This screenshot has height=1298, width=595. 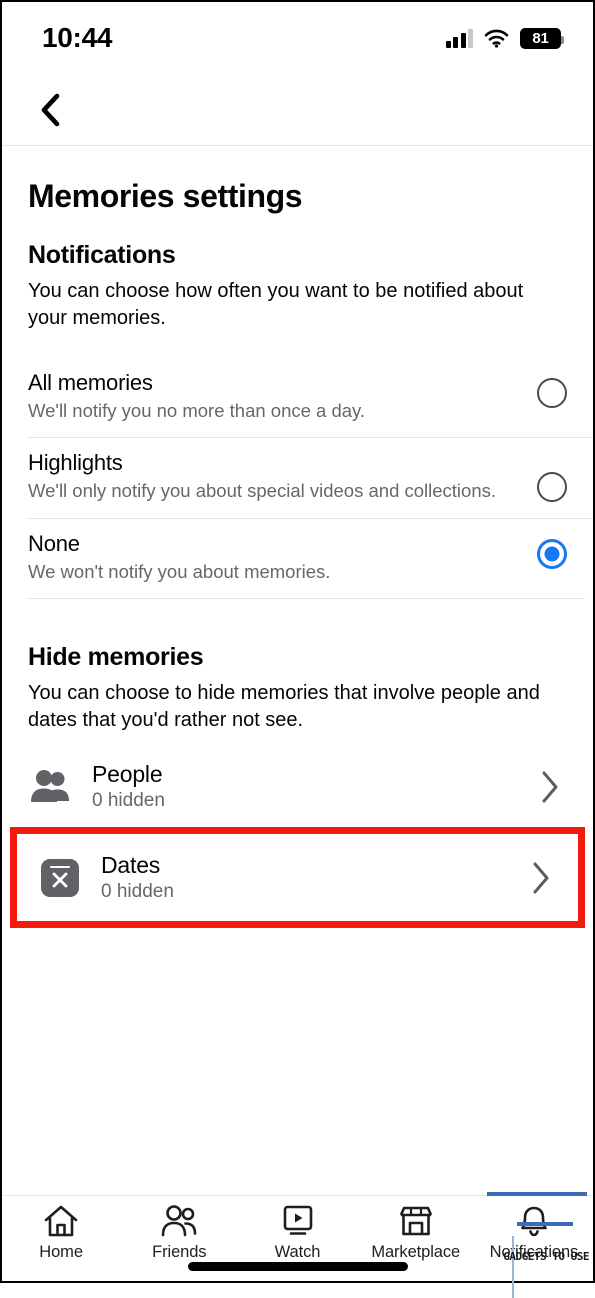 What do you see at coordinates (297, 1266) in the screenshot?
I see `home-indicator` at bounding box center [297, 1266].